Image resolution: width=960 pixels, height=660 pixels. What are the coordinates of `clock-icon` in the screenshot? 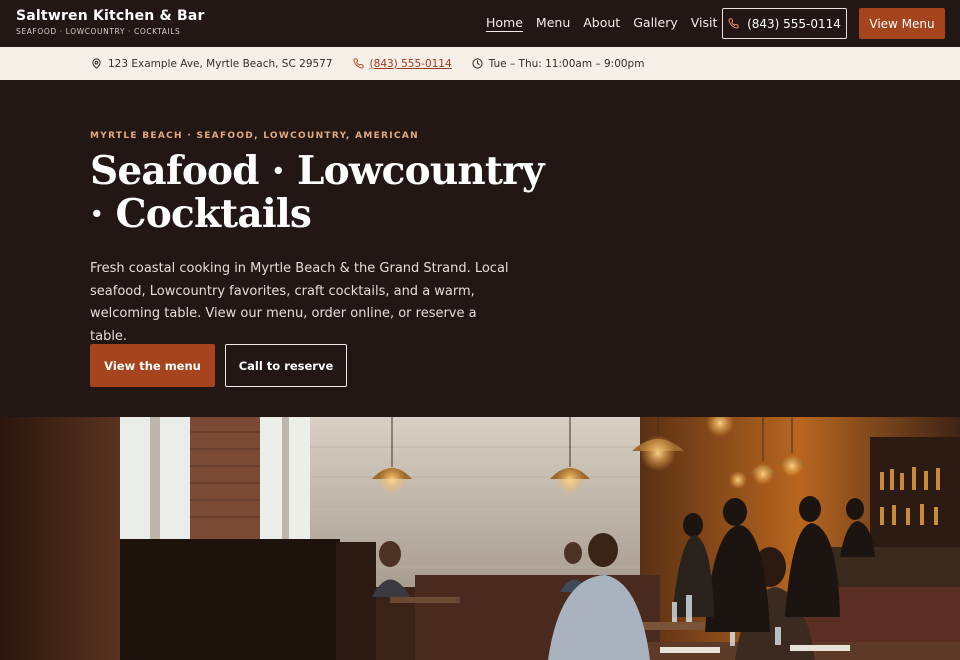 It's located at (477, 63).